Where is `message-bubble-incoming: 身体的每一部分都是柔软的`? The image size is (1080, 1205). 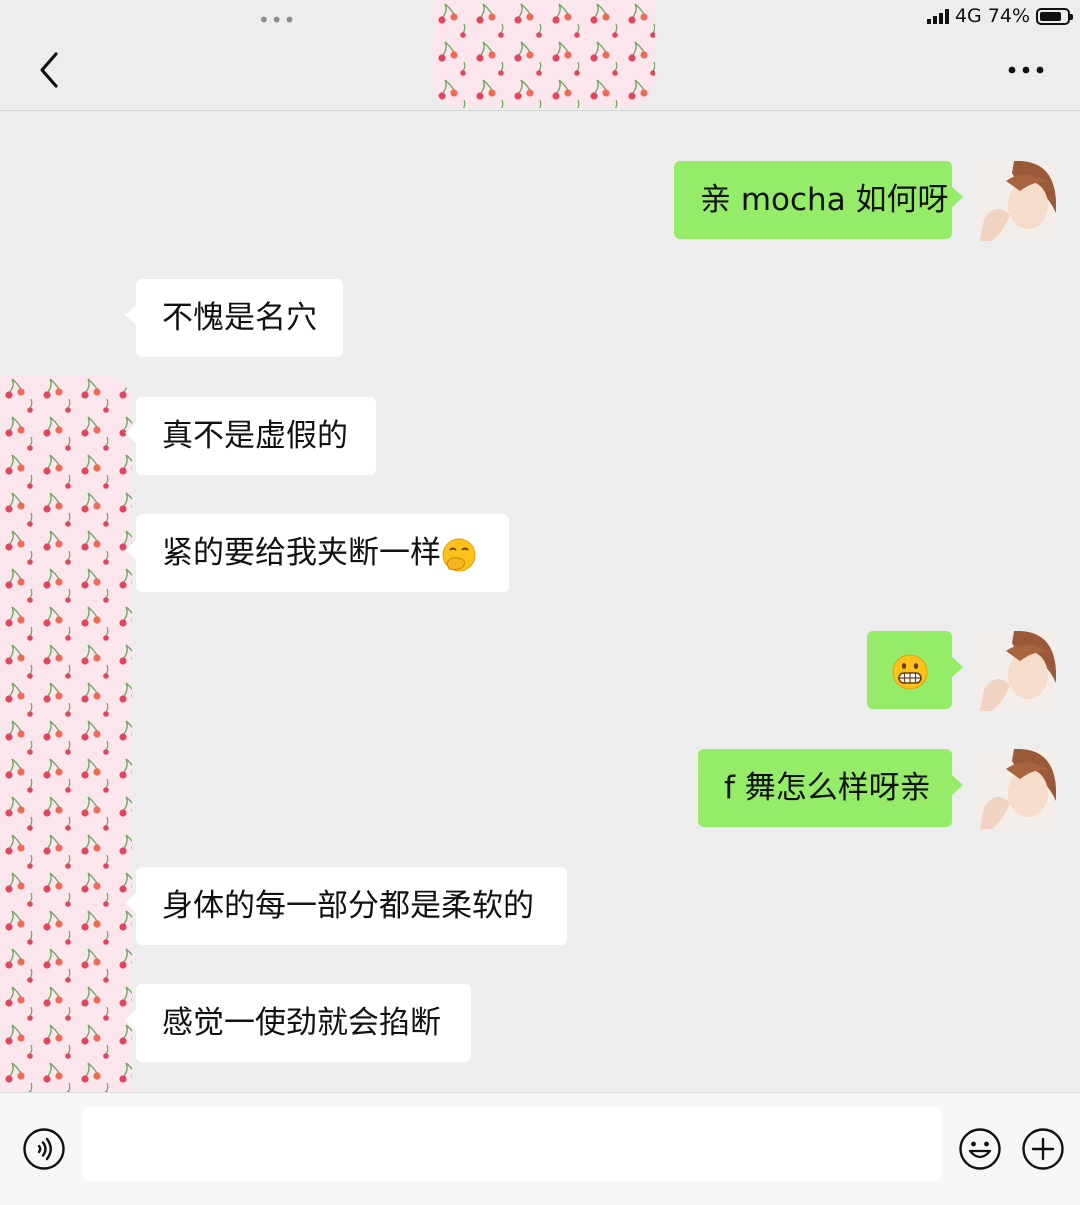
message-bubble-incoming: 身体的每一部分都是柔软的 is located at coordinates (346, 906).